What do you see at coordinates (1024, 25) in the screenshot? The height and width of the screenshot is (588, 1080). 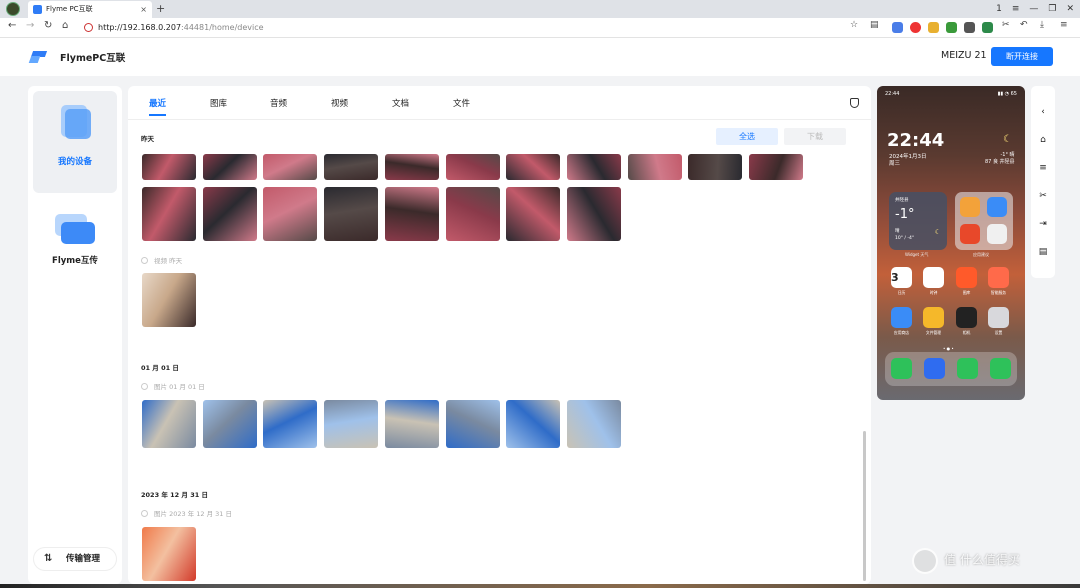 I see `undo-icon: ↶` at bounding box center [1024, 25].